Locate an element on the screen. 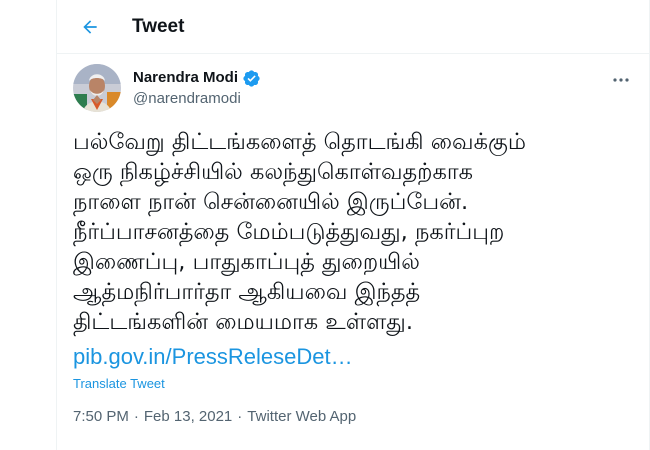 Image resolution: width=650 pixels, height=450 pixels. tweet-date: Feb 13, 2021 is located at coordinates (188, 417).